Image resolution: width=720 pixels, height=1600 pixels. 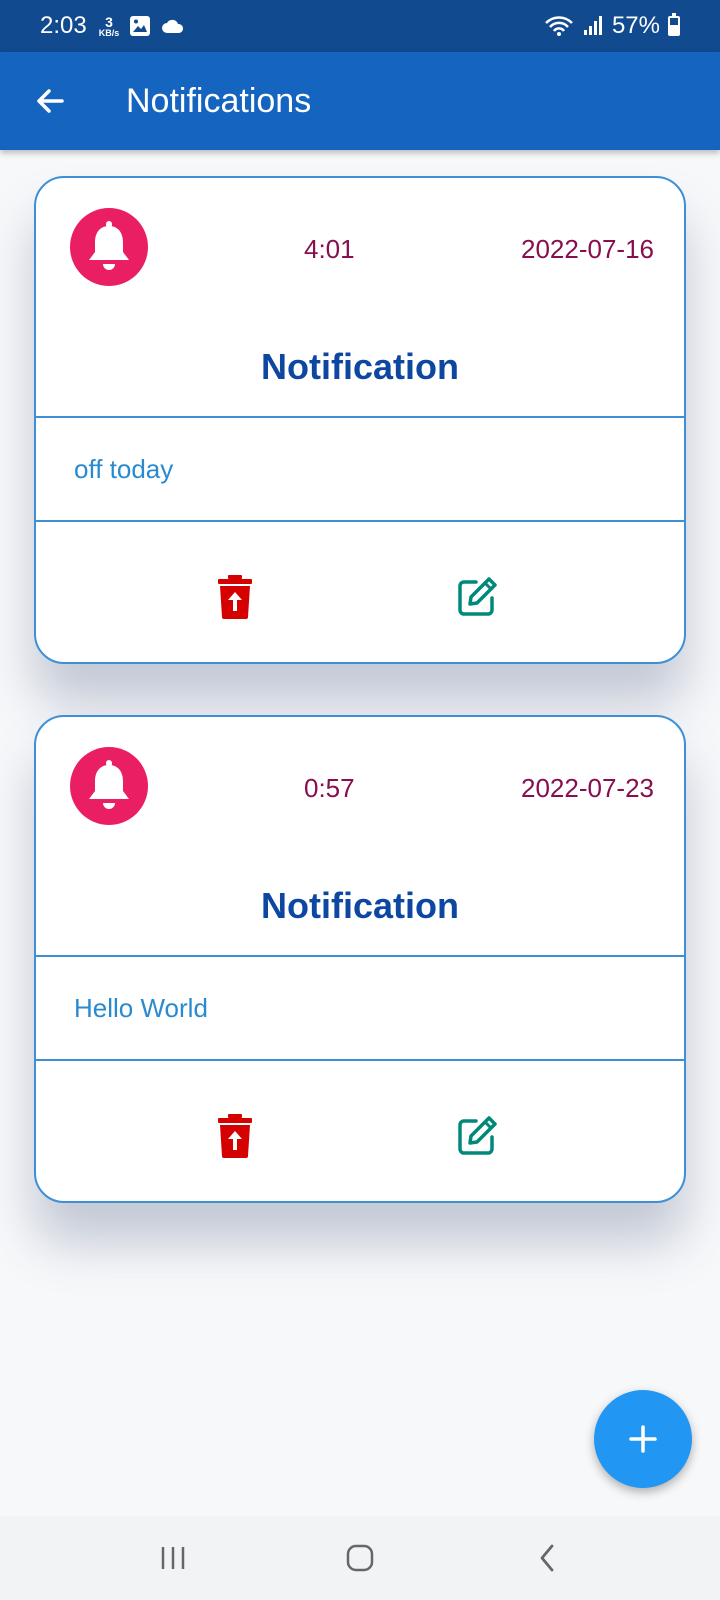 What do you see at coordinates (360, 469) in the screenshot?
I see `notification-message: off today` at bounding box center [360, 469].